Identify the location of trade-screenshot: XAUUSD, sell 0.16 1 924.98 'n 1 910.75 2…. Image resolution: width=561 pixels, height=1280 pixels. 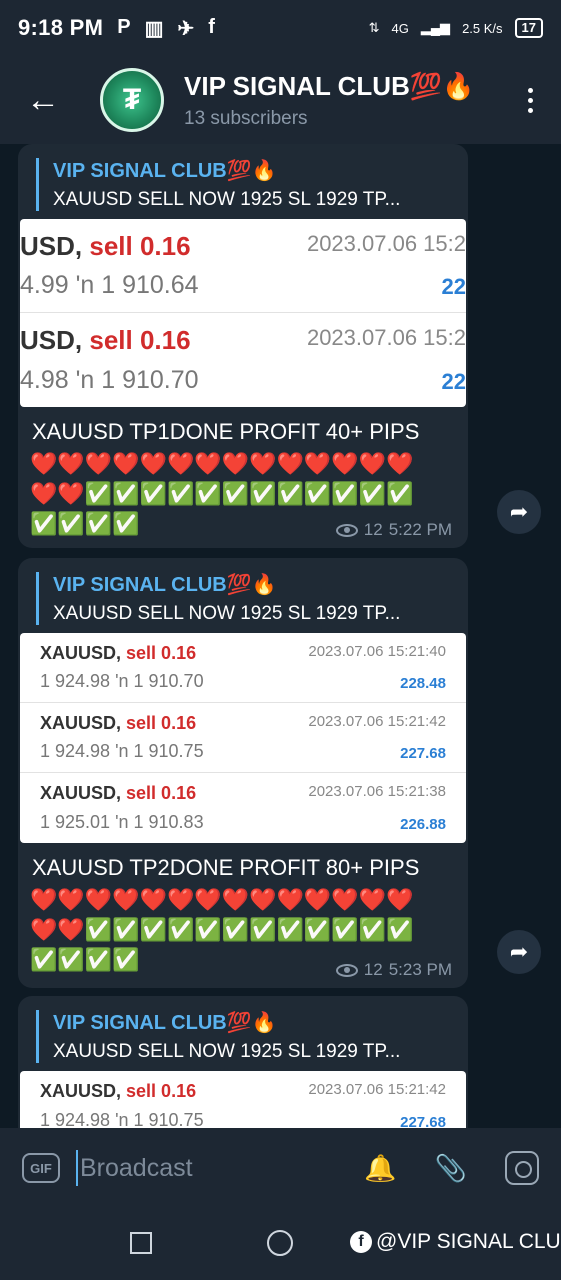
(243, 1099).